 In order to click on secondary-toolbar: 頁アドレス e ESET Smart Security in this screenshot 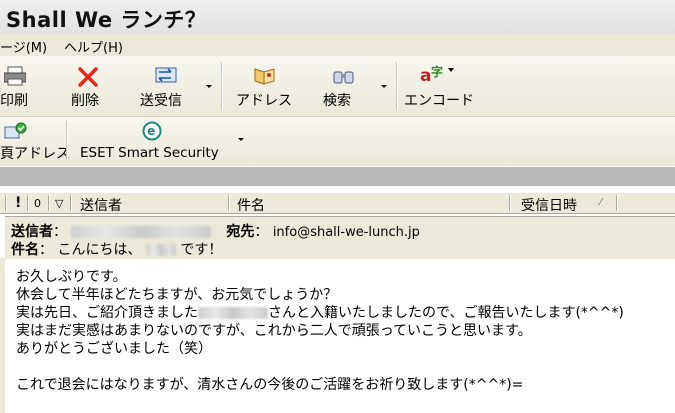, I will do `click(337, 141)`.